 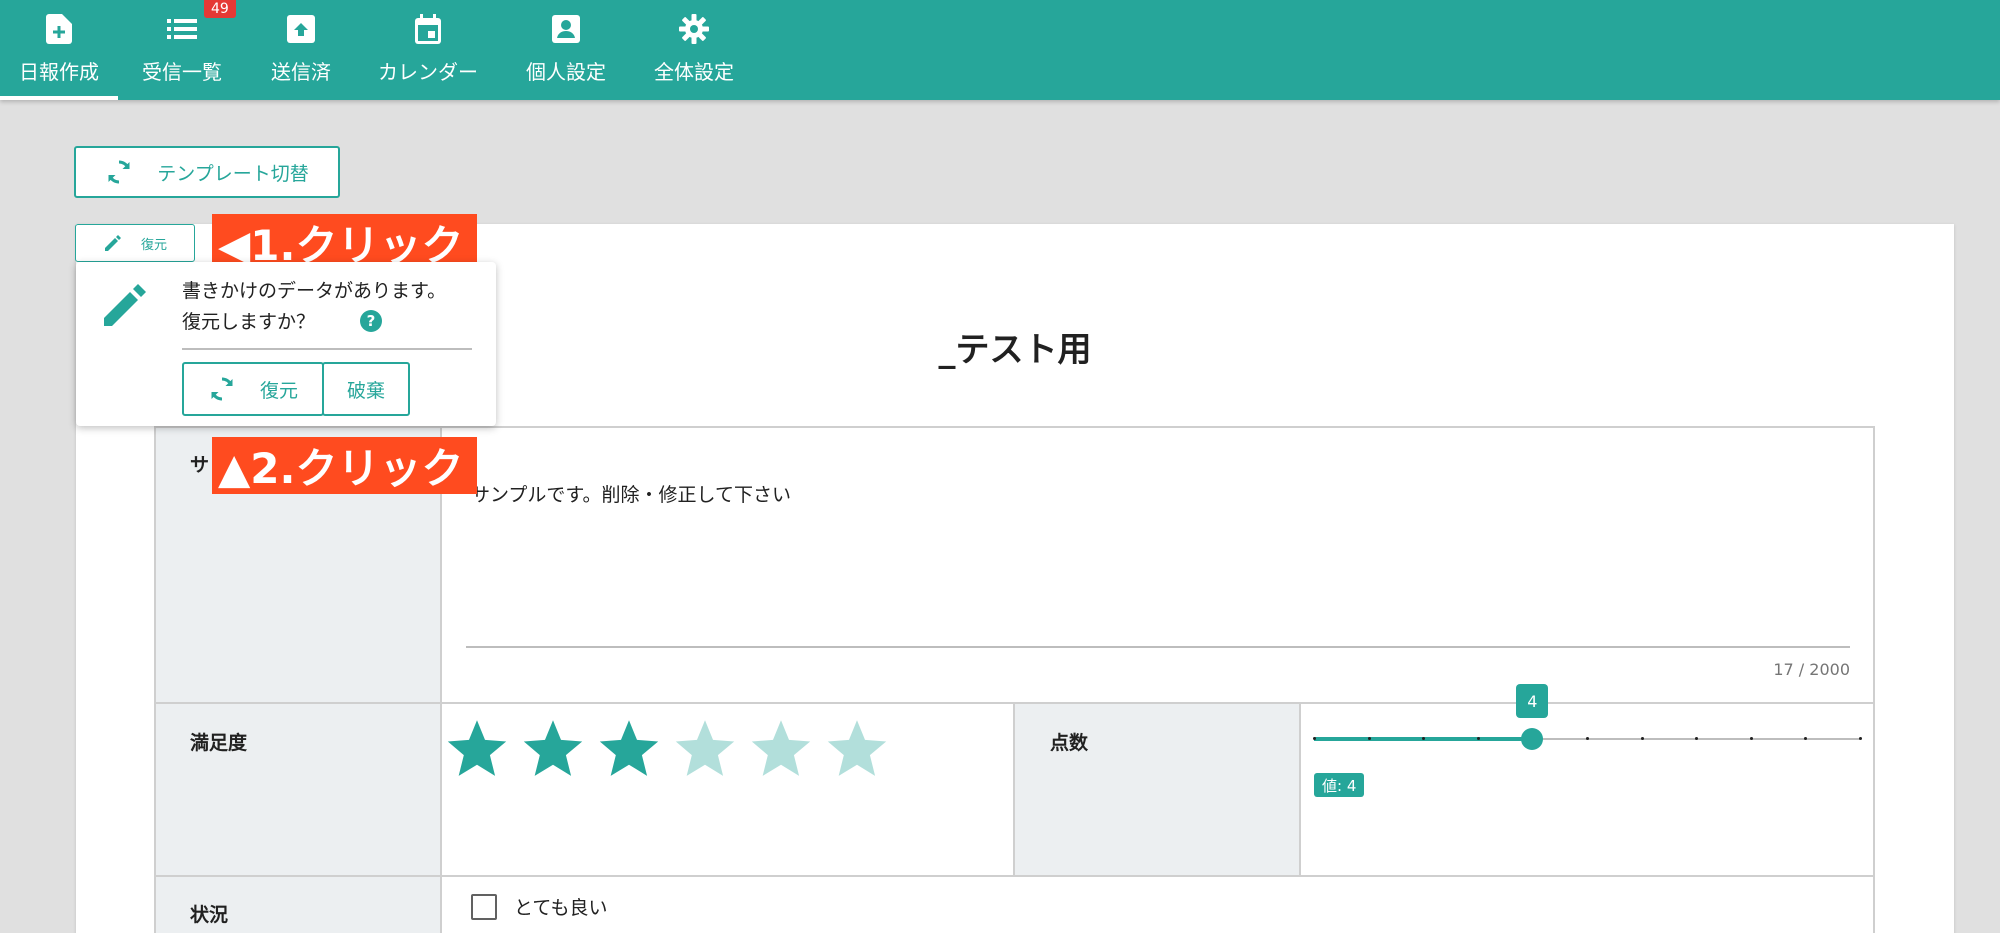 What do you see at coordinates (344, 465) in the screenshot?
I see `annotation-step-2: ▲2.クリック` at bounding box center [344, 465].